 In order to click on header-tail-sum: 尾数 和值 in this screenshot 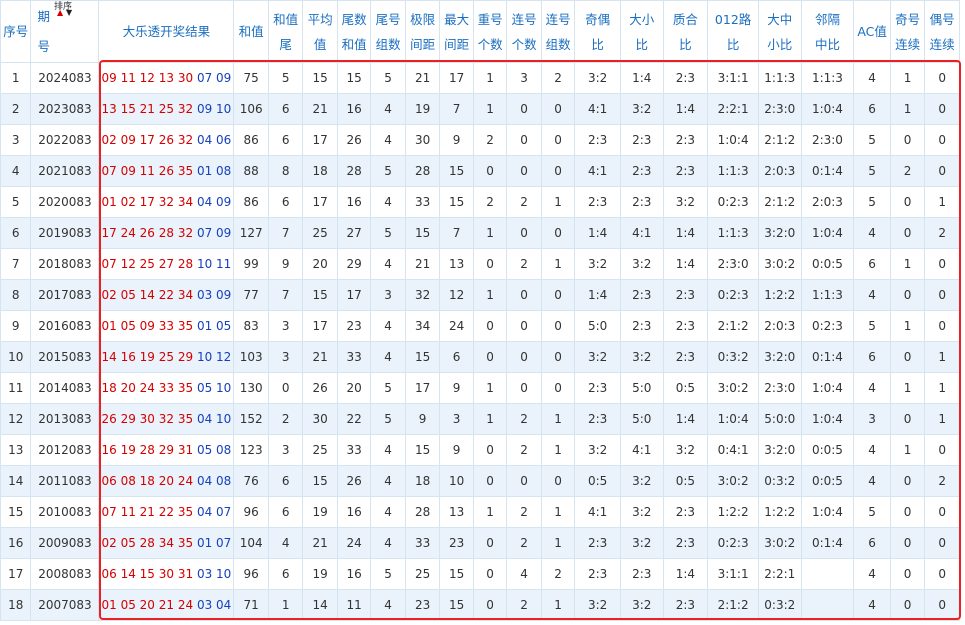, I will do `click(354, 31)`.